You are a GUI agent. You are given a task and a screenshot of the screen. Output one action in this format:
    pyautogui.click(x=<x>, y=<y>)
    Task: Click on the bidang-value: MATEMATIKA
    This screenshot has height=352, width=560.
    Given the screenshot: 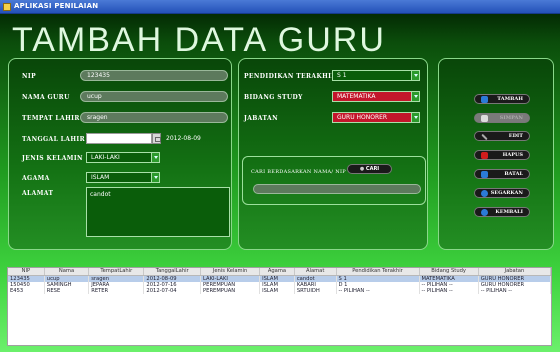 What is the action you would take?
    pyautogui.click(x=356, y=96)
    